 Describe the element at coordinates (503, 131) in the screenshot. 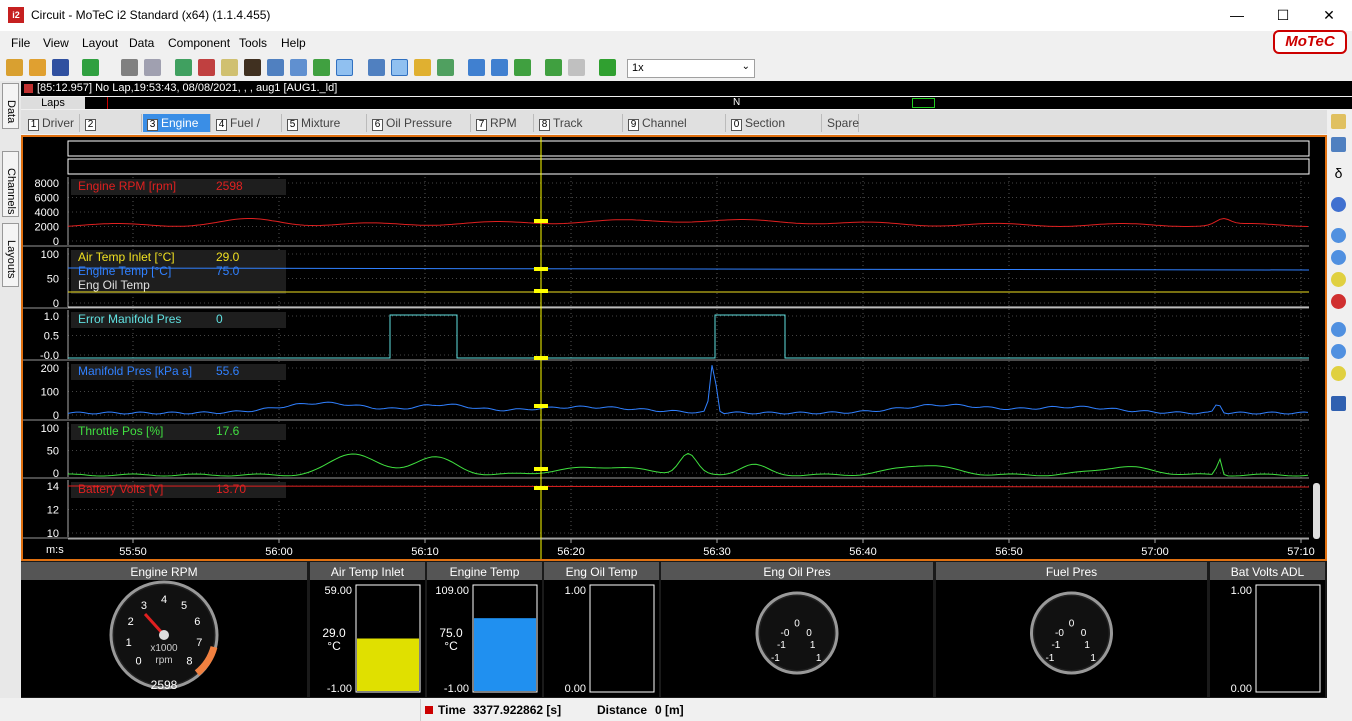

I see `tab-rpm-histo: 7RPM Histo` at that location.